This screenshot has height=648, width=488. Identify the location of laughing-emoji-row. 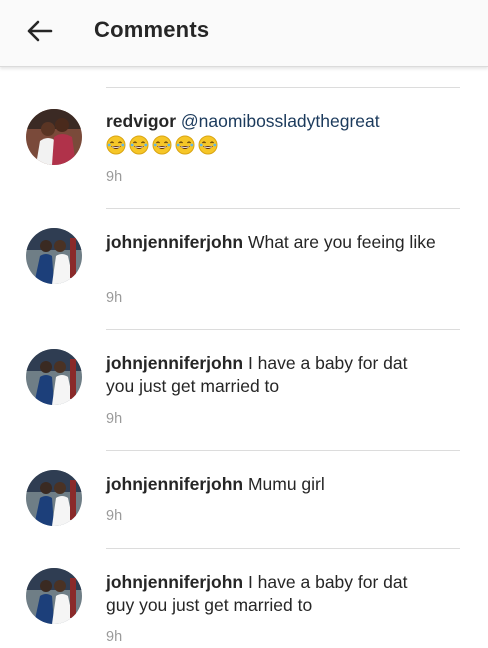
(162, 145).